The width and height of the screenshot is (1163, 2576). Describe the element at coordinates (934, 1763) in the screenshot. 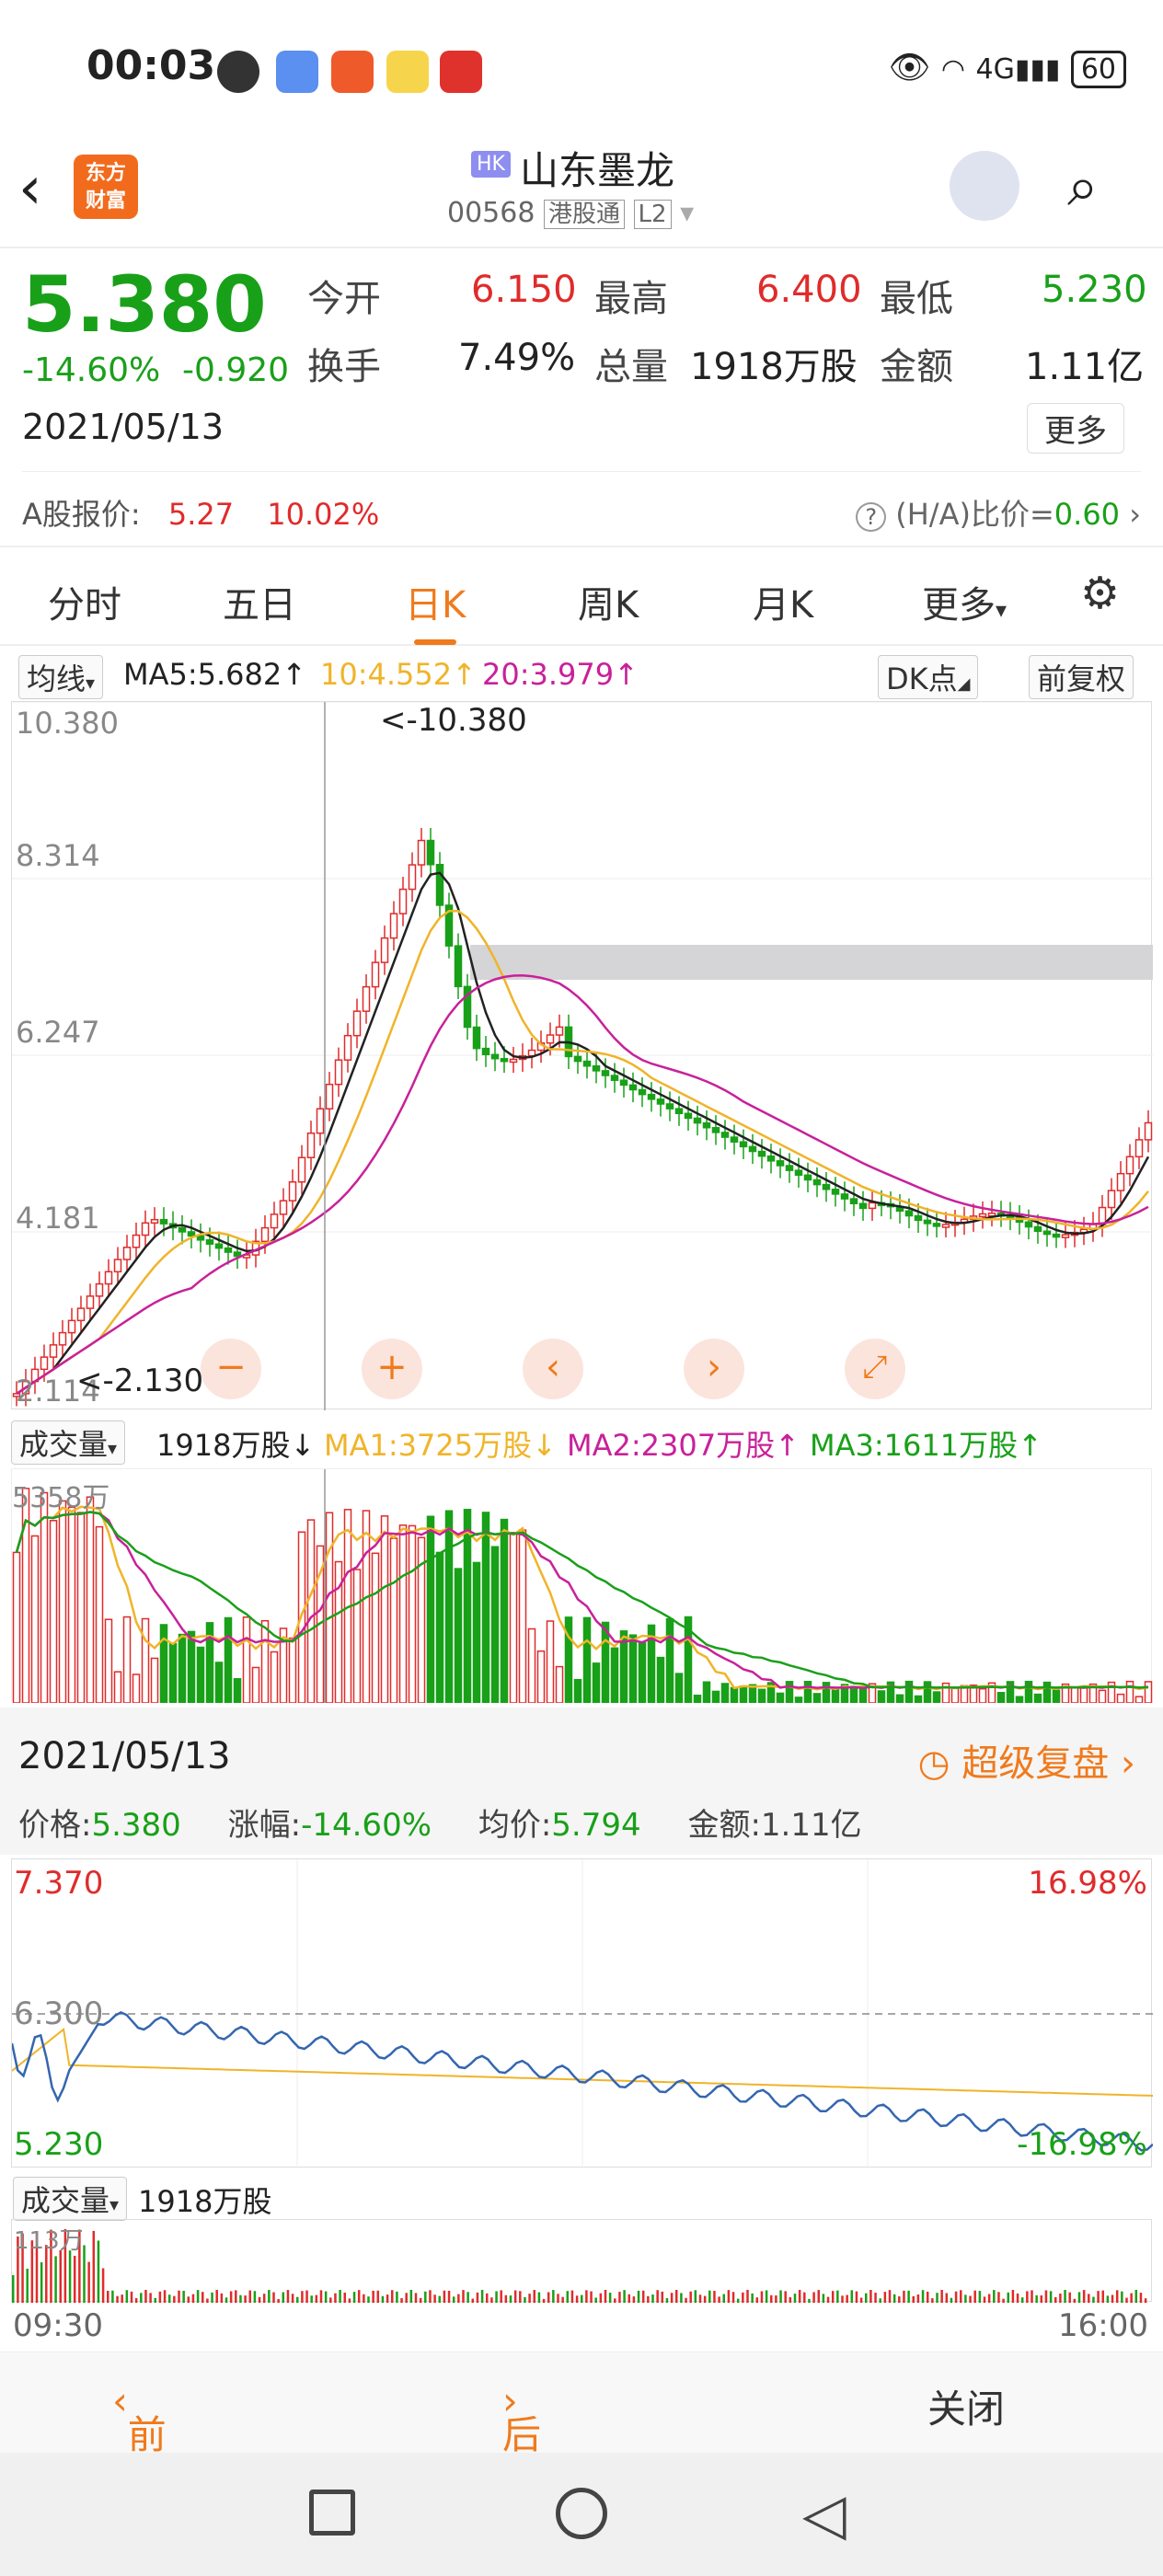

I see `history-icon: ◷` at that location.